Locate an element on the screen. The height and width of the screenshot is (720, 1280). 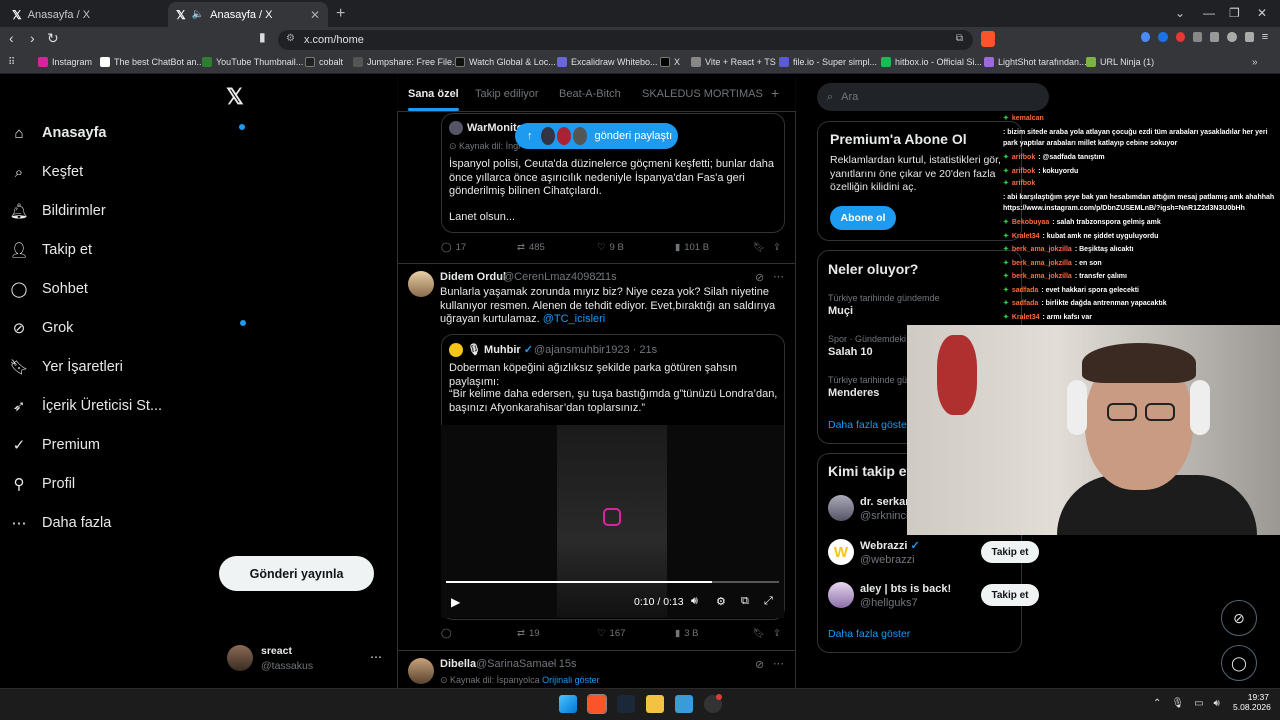
like-button: ♡ 167 is located at coordinates (611, 633).